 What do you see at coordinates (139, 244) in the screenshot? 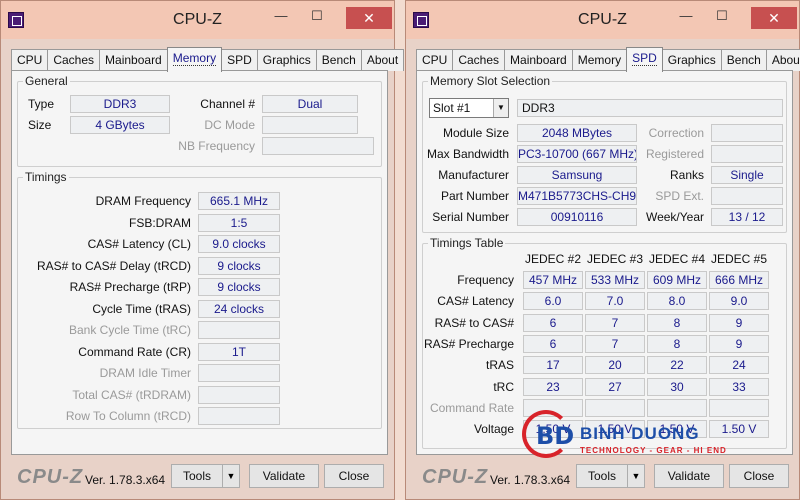
I see `timing-label: CAS# Latency (CL)` at bounding box center [139, 244].